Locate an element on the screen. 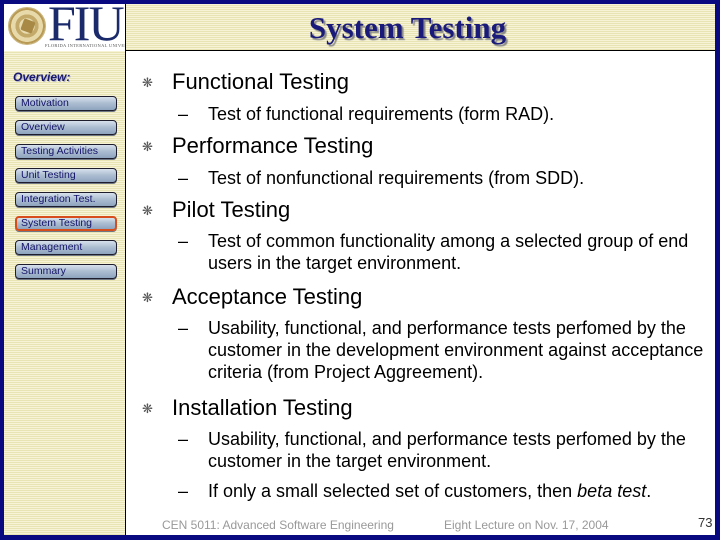  bullet-title: Functional Testing is located at coordinates (260, 81).